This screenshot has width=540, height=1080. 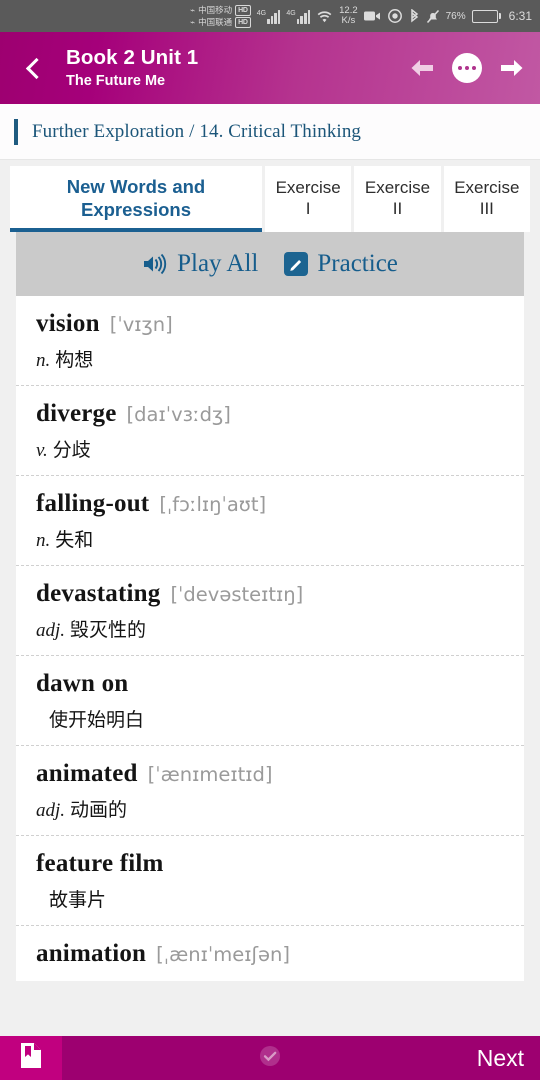 I want to click on arrow-right-icon, so click(x=512, y=68).